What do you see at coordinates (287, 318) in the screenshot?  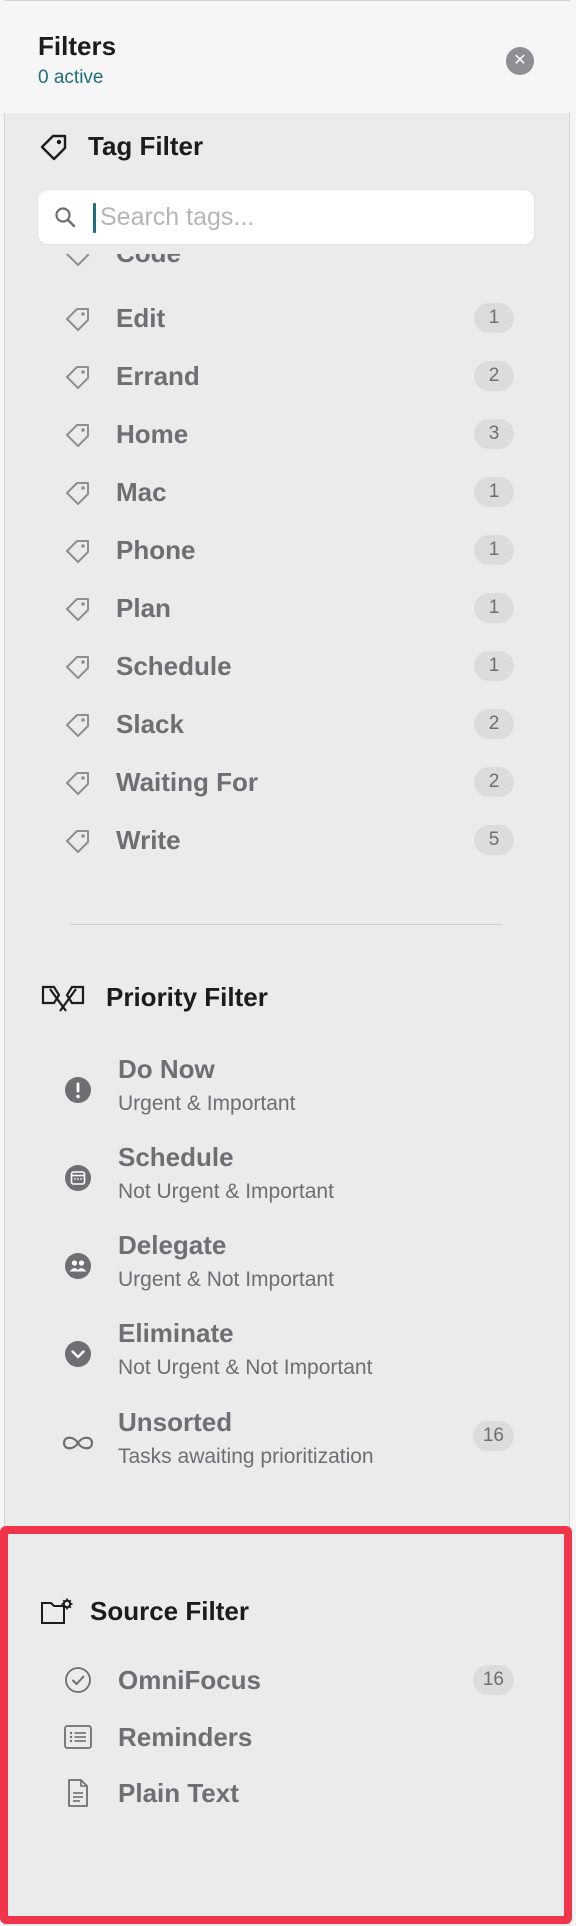 I see `tag-item-edit: Edit 1` at bounding box center [287, 318].